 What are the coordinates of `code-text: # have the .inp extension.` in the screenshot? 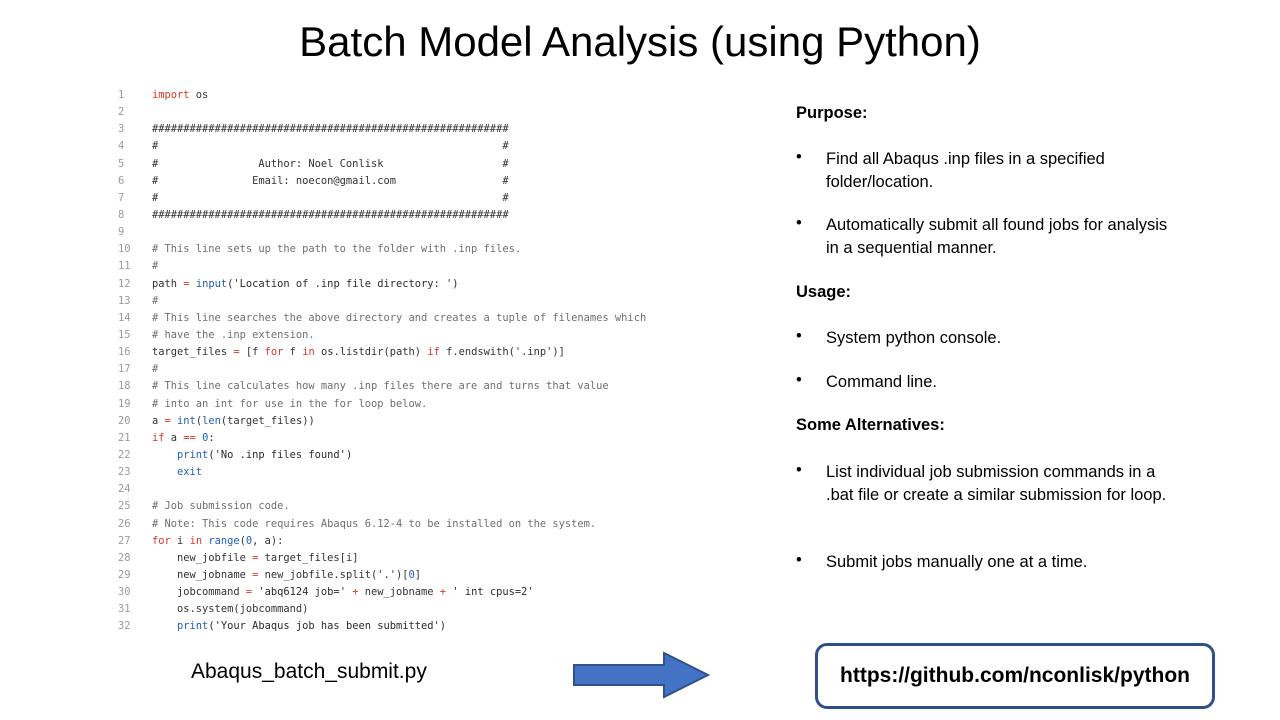 It's located at (233, 335).